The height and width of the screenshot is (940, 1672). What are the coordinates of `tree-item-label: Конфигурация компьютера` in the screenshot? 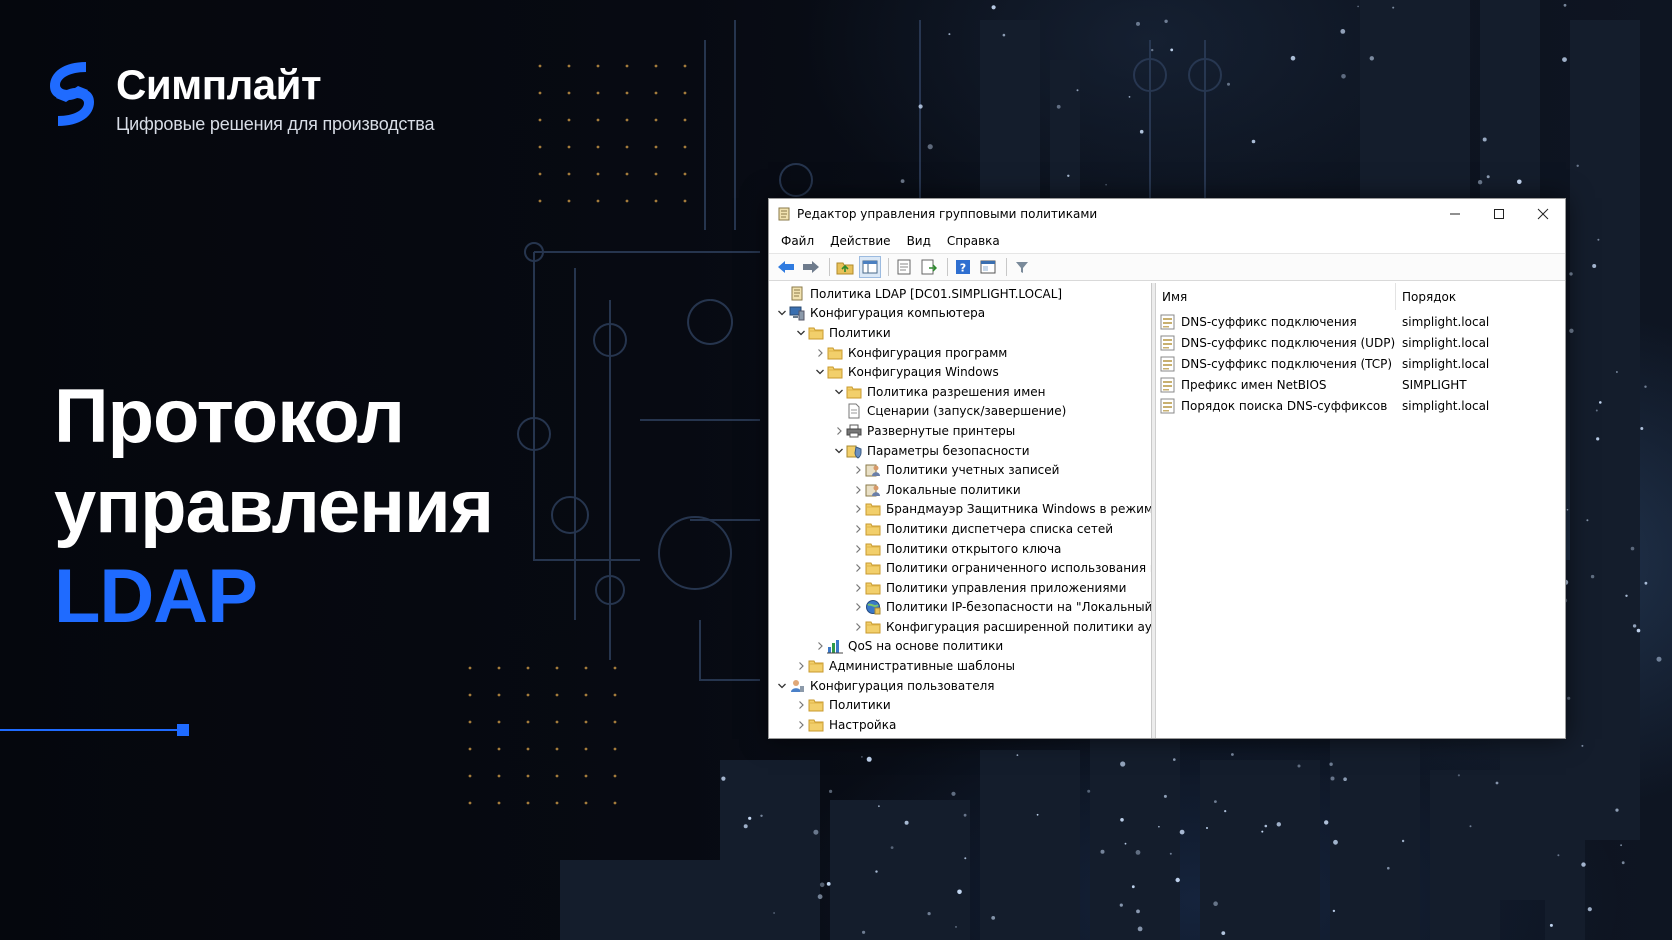 It's located at (898, 313).